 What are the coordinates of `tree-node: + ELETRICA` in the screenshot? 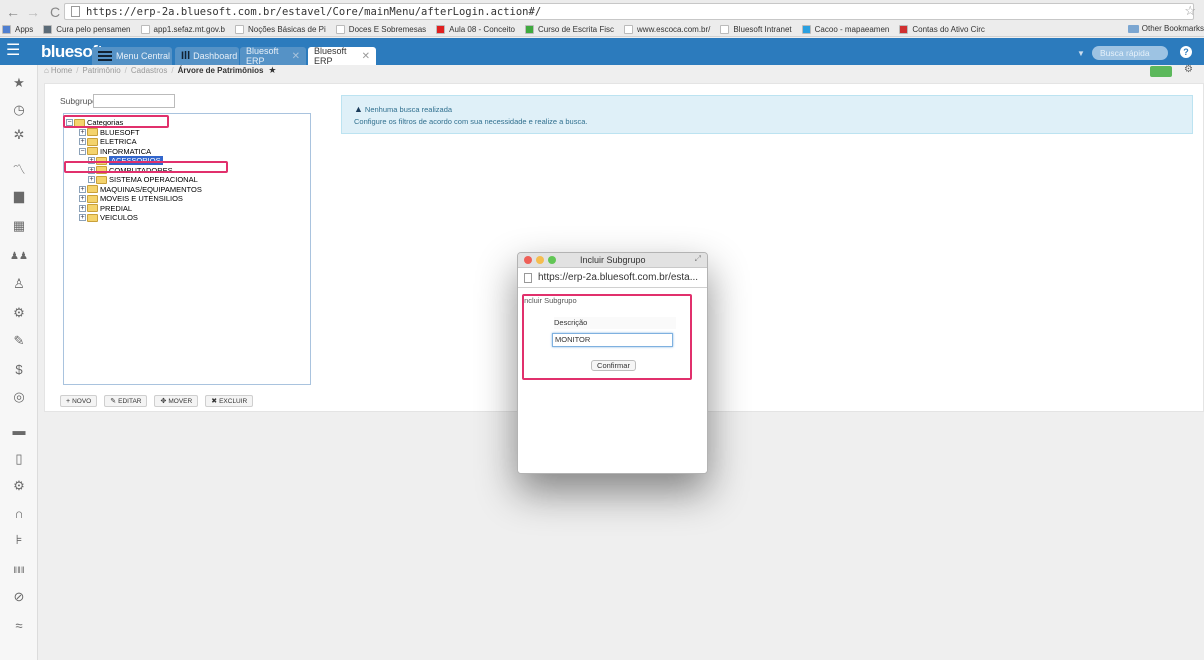 It's located at (108, 141).